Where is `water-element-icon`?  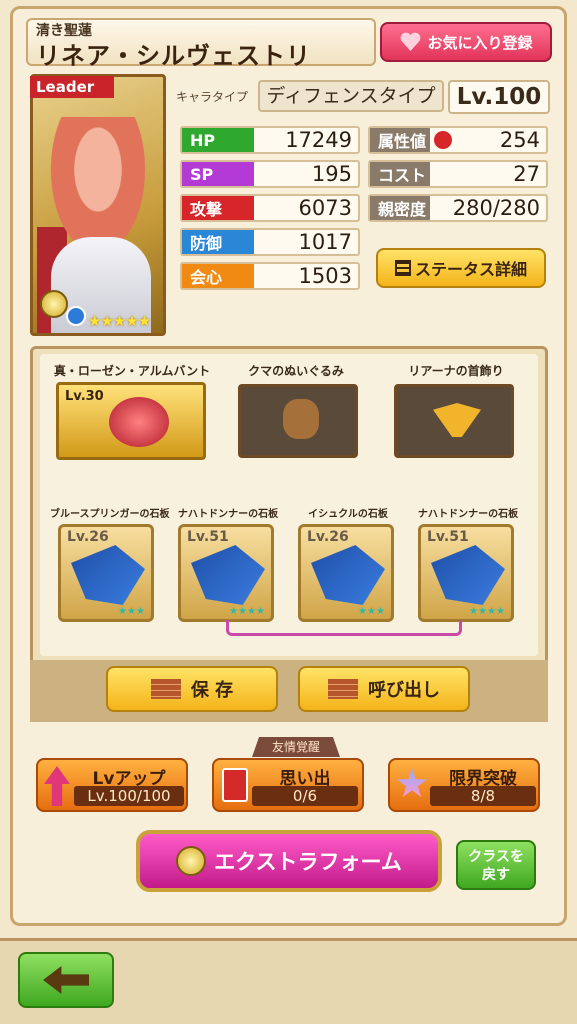
water-element-icon is located at coordinates (76, 316).